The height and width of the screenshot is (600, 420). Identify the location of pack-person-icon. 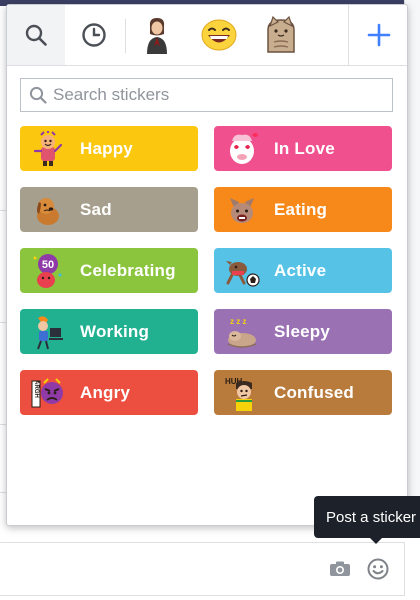
(157, 36).